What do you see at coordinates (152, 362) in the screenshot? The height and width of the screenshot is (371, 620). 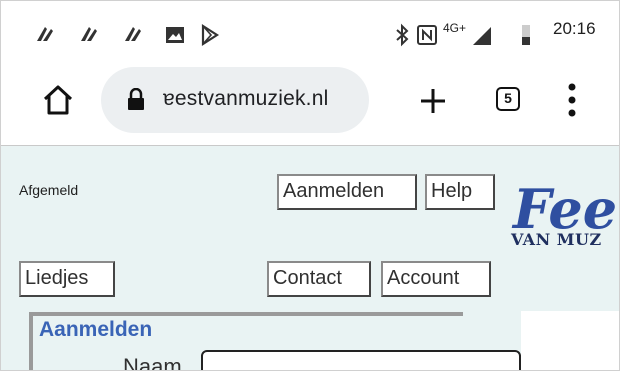 I see `name-label: Naam` at bounding box center [152, 362].